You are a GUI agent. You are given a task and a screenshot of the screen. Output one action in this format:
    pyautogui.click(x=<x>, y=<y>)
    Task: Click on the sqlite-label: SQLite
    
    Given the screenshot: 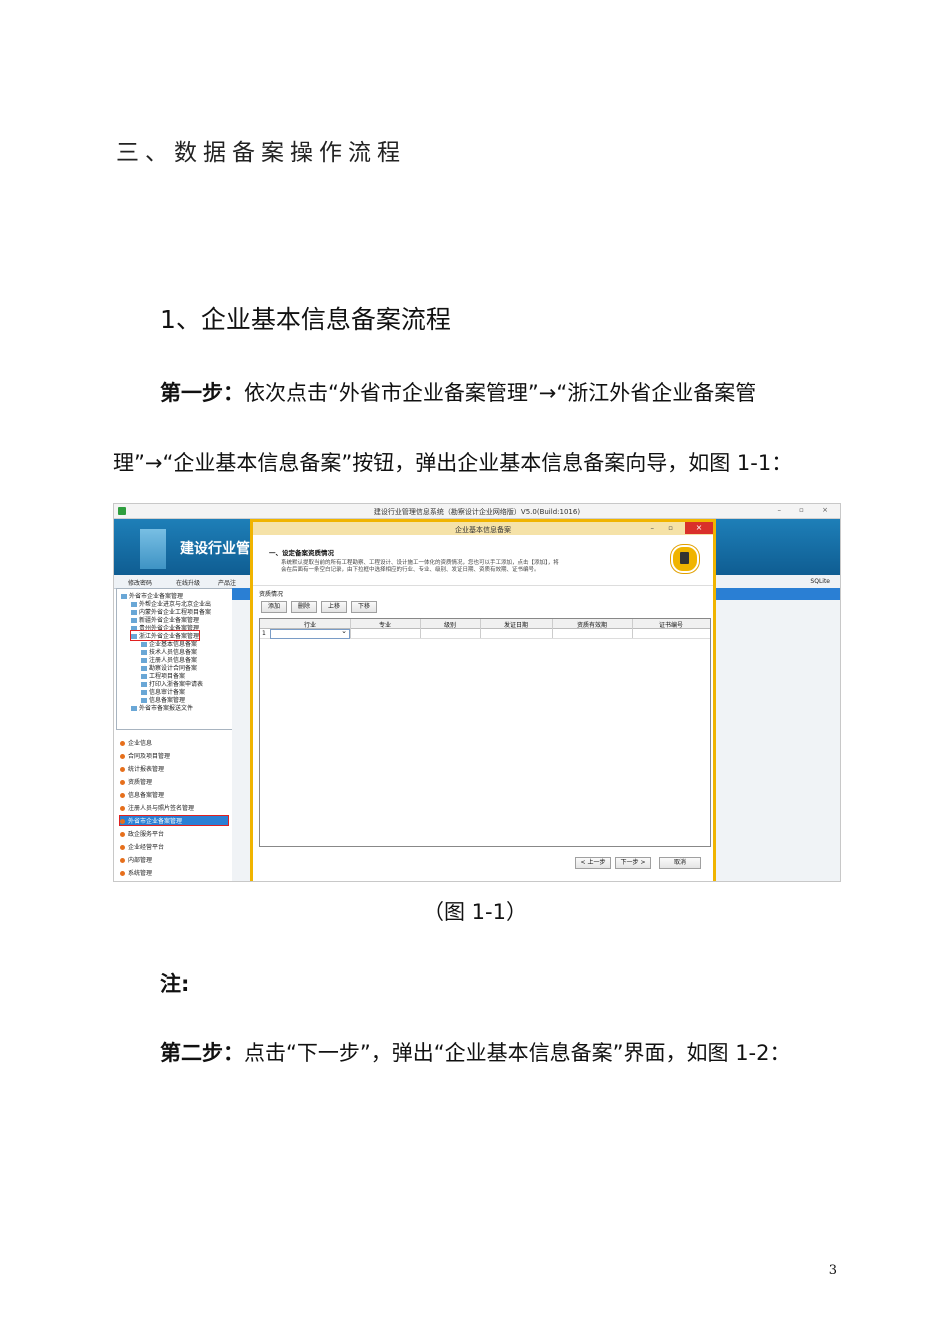 What is the action you would take?
    pyautogui.click(x=820, y=581)
    